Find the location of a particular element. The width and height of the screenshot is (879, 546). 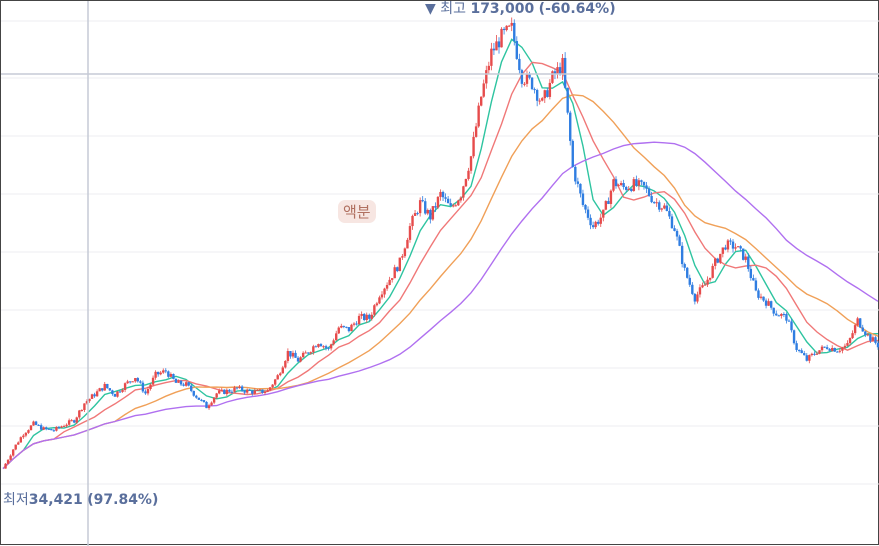

event-badge-stock-split: 액분 is located at coordinates (357, 211).